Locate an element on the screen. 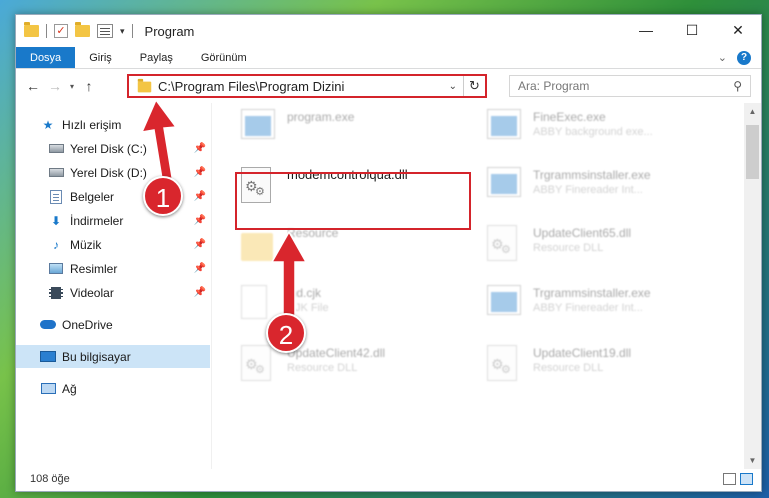 The image size is (769, 498). cjk-file-icon is located at coordinates (254, 302).